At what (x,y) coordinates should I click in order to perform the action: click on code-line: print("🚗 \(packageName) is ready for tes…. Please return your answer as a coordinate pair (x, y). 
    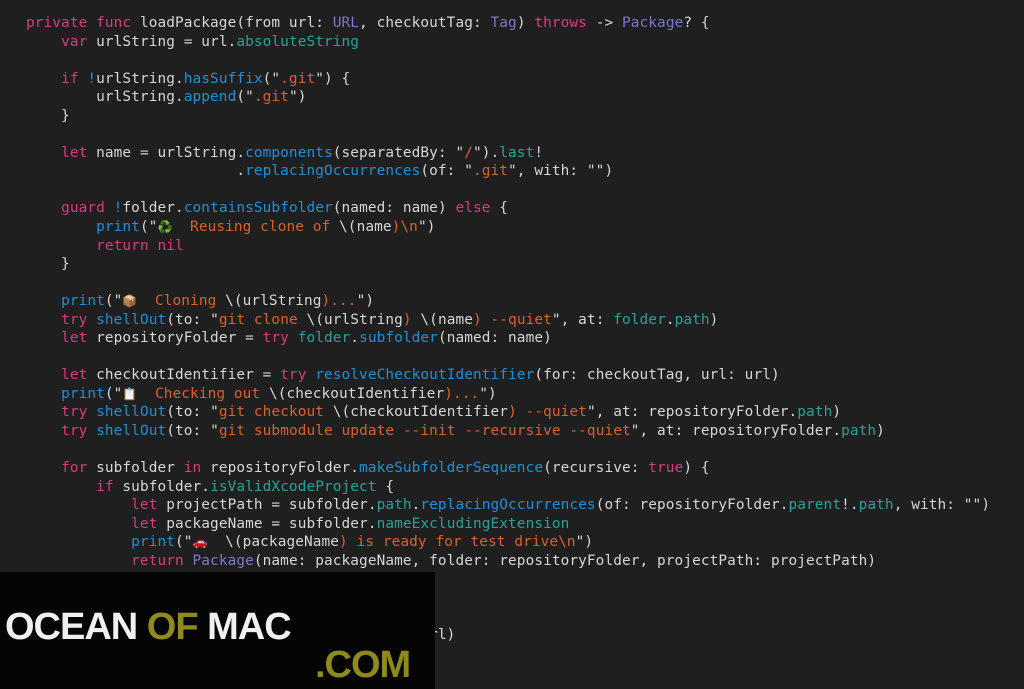
    Looking at the image, I should click on (508, 542).